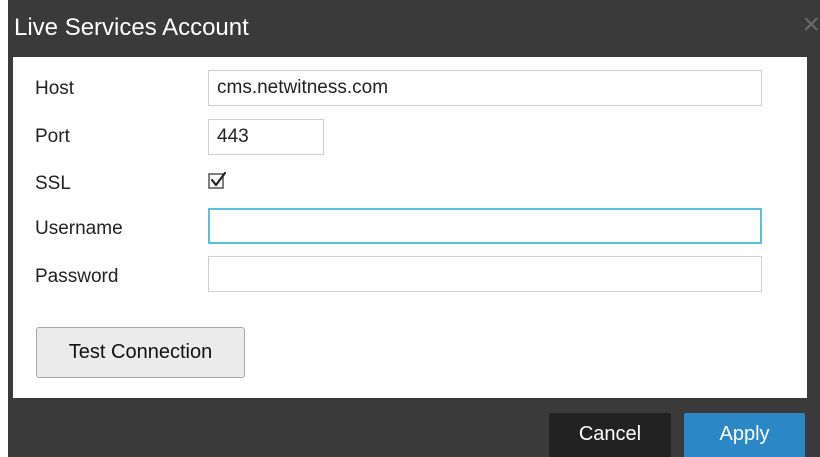 Image resolution: width=820 pixels, height=457 pixels. I want to click on cancel-button: Cancel, so click(610, 435).